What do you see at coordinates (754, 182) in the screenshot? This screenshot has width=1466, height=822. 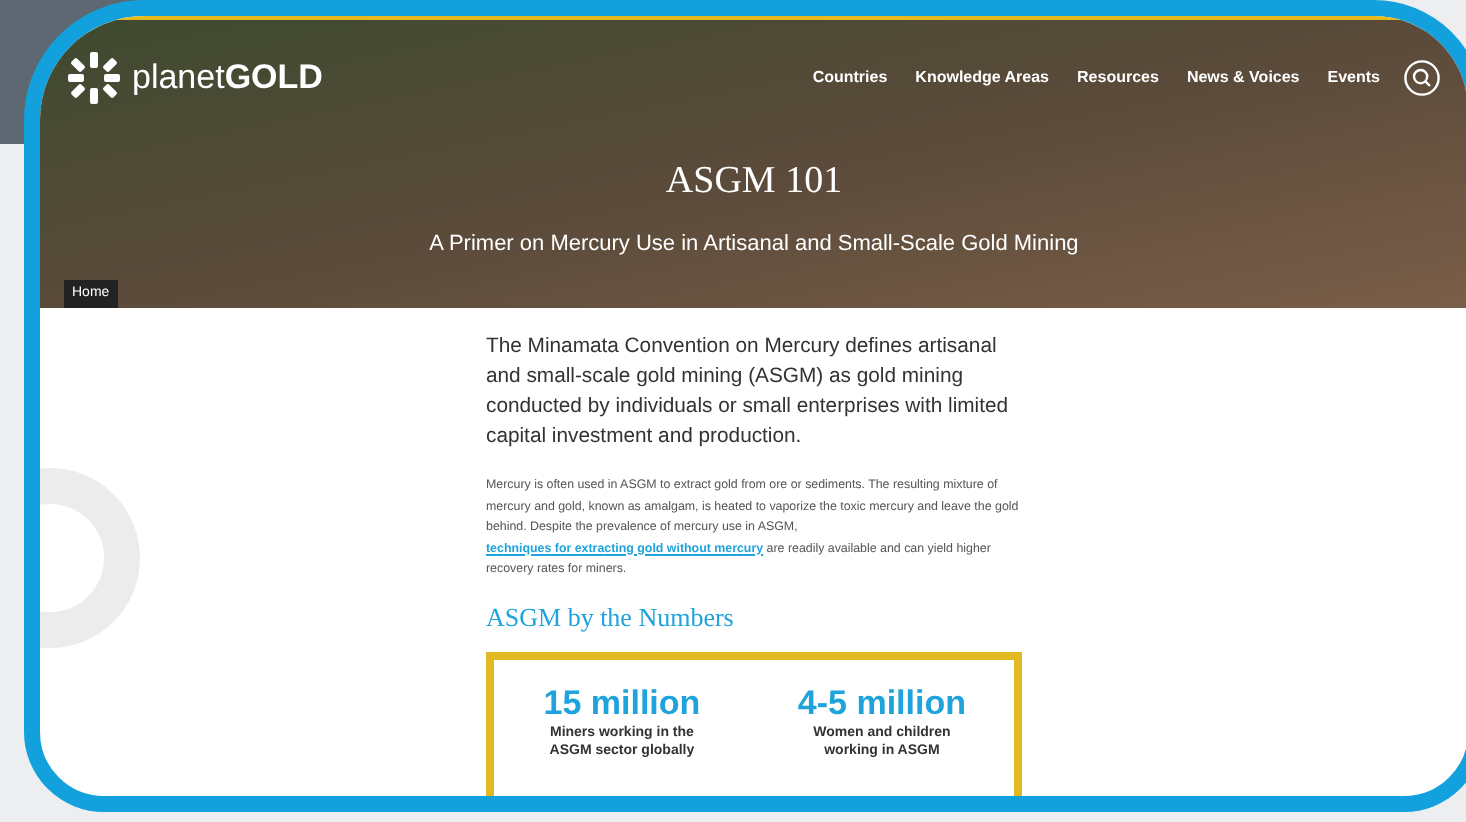 I see `page-title: ASGM 101` at bounding box center [754, 182].